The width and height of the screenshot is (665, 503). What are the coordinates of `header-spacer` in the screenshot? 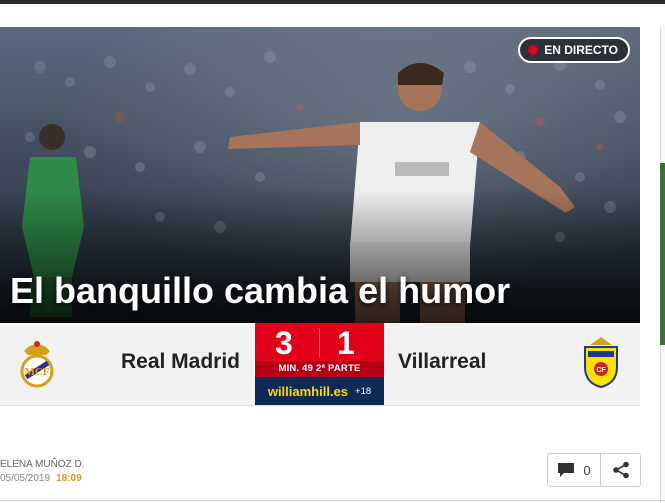 It's located at (332, 15).